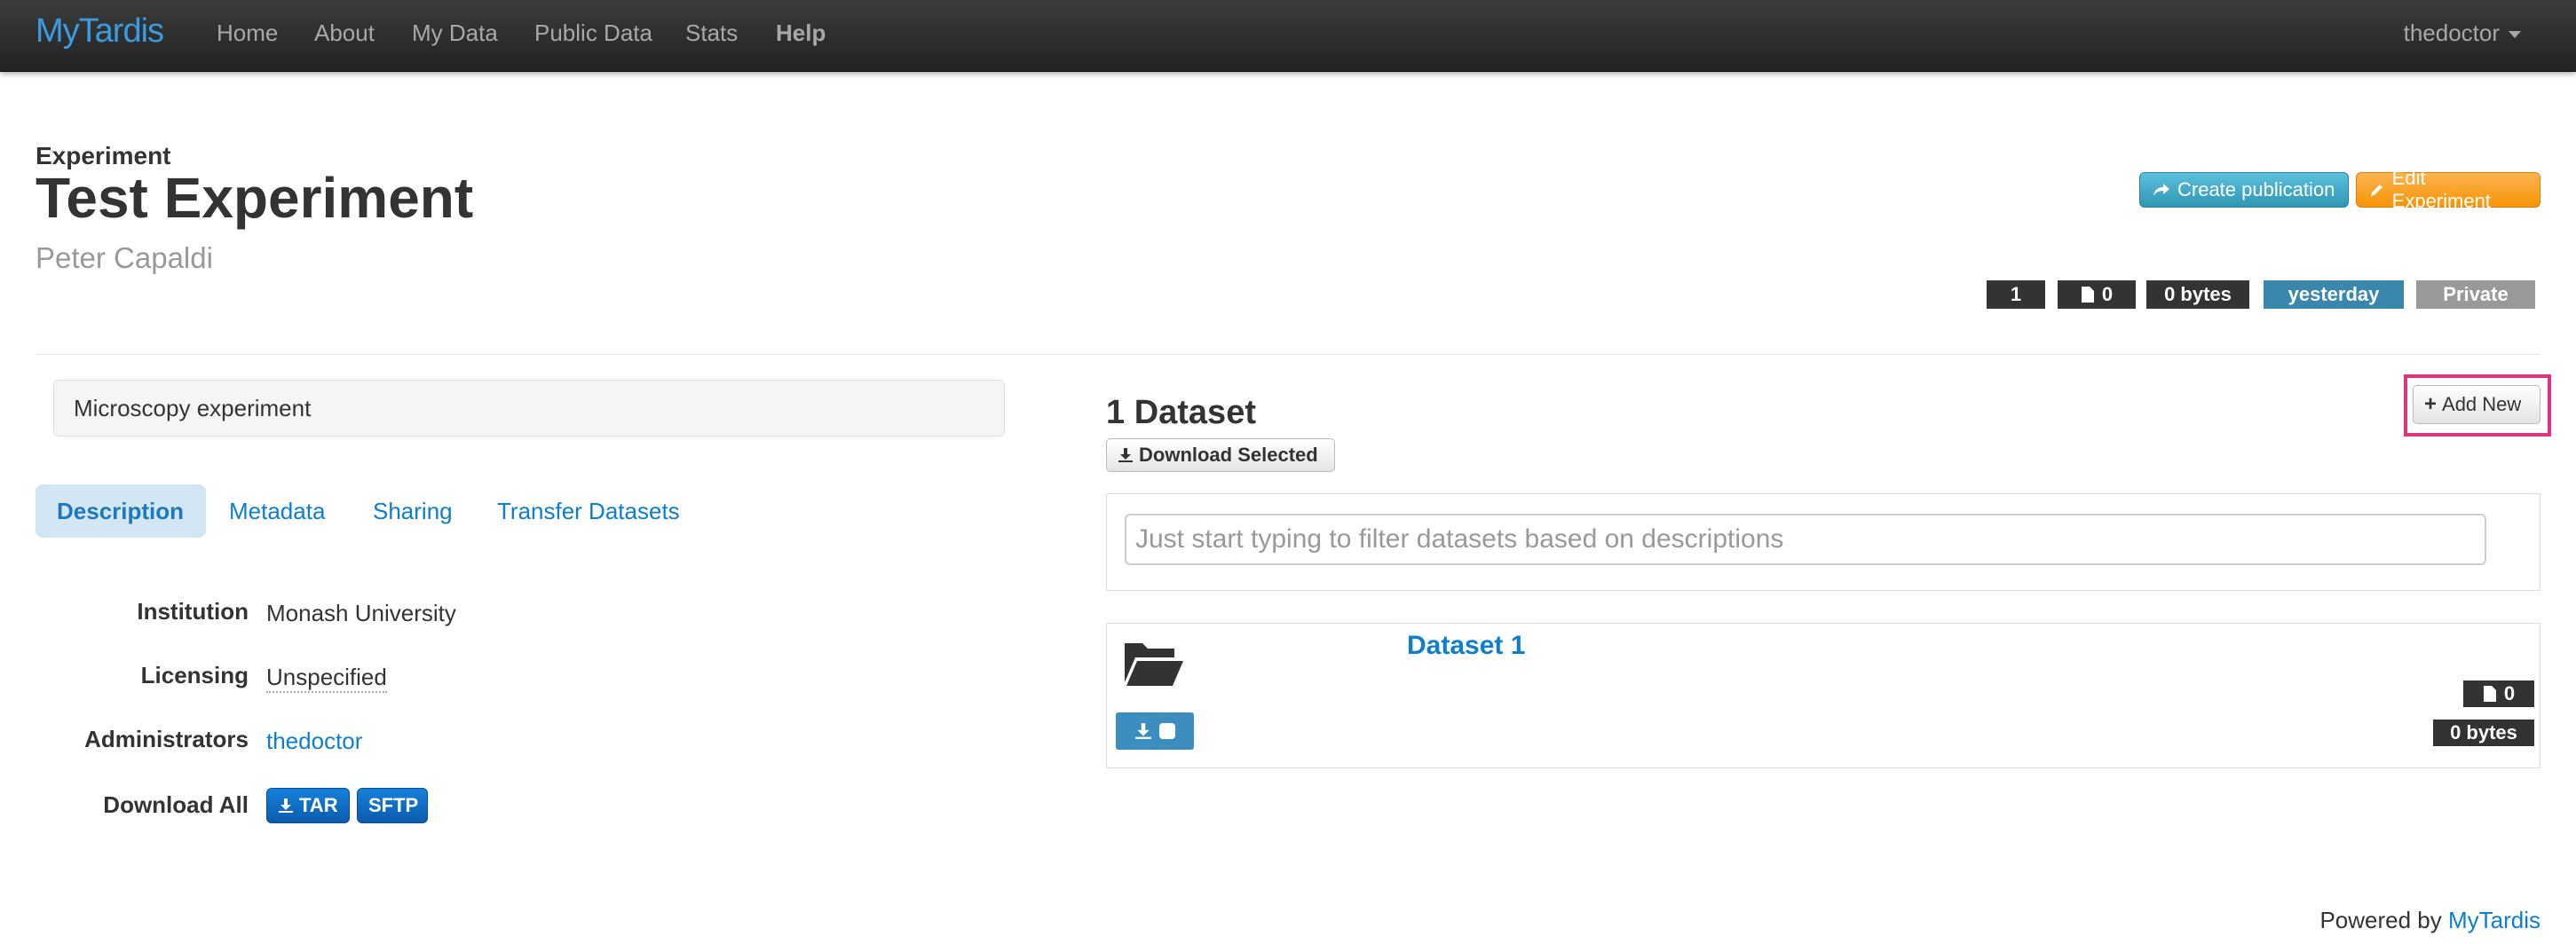 This screenshot has width=2576, height=944. What do you see at coordinates (166, 739) in the screenshot?
I see `administrators-label: Administrators` at bounding box center [166, 739].